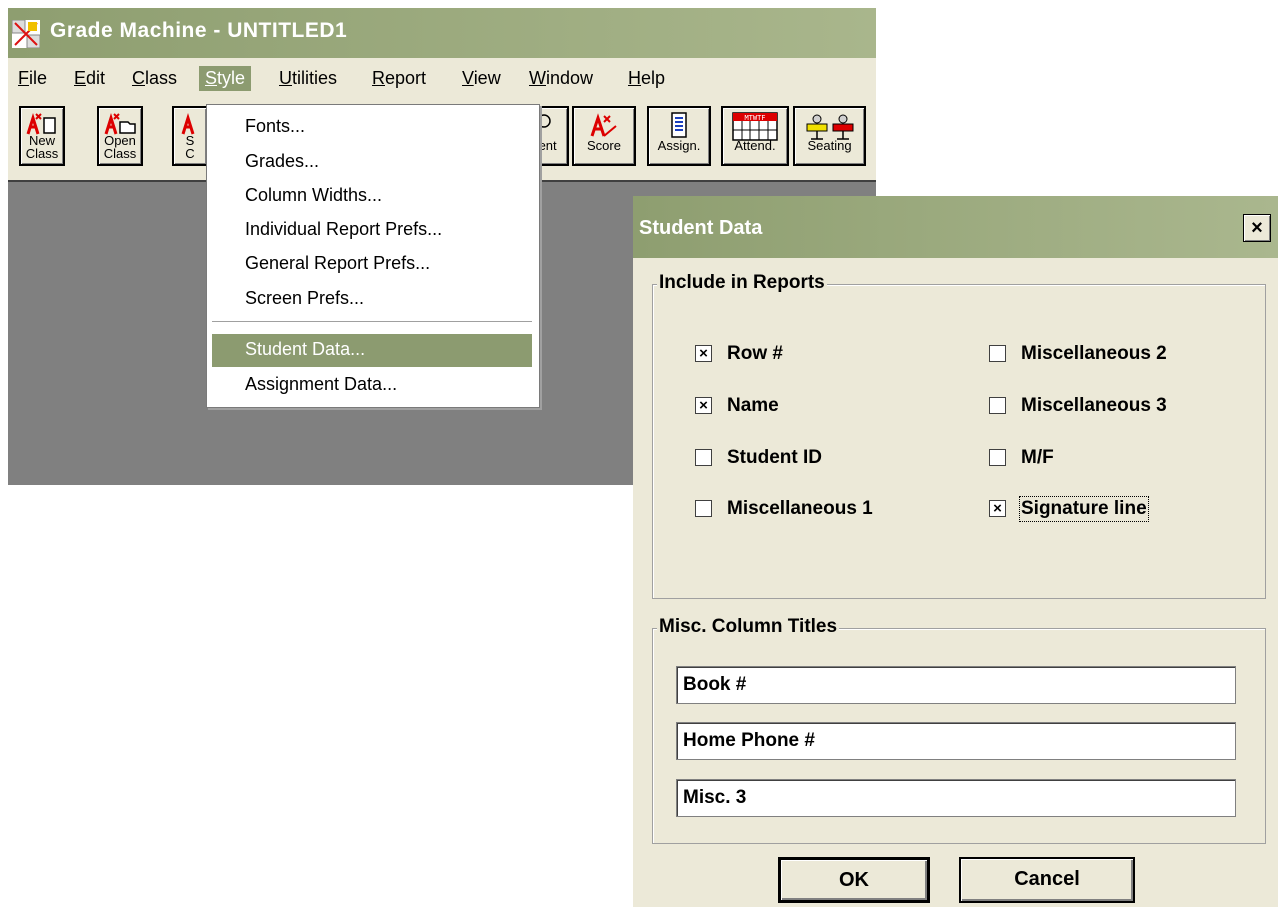 The width and height of the screenshot is (1278, 907). I want to click on save-class-button: SC, so click(190, 136).